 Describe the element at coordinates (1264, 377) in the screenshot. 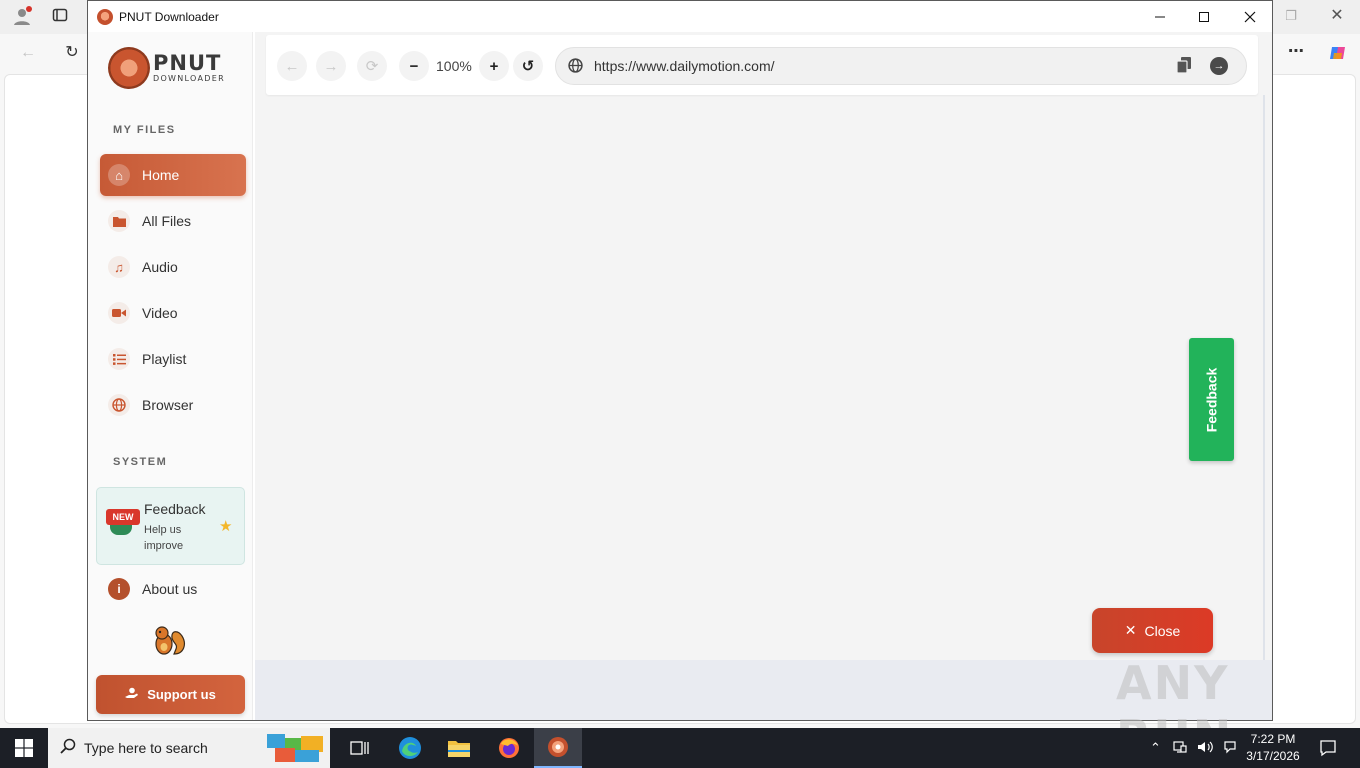

I see `scrollbar-track` at that location.